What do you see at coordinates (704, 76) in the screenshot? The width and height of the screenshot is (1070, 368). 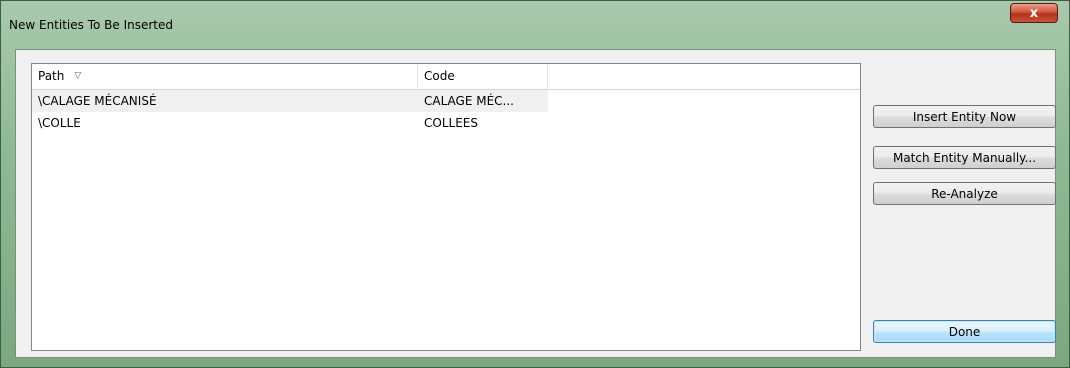 I see `column-header-filler` at bounding box center [704, 76].